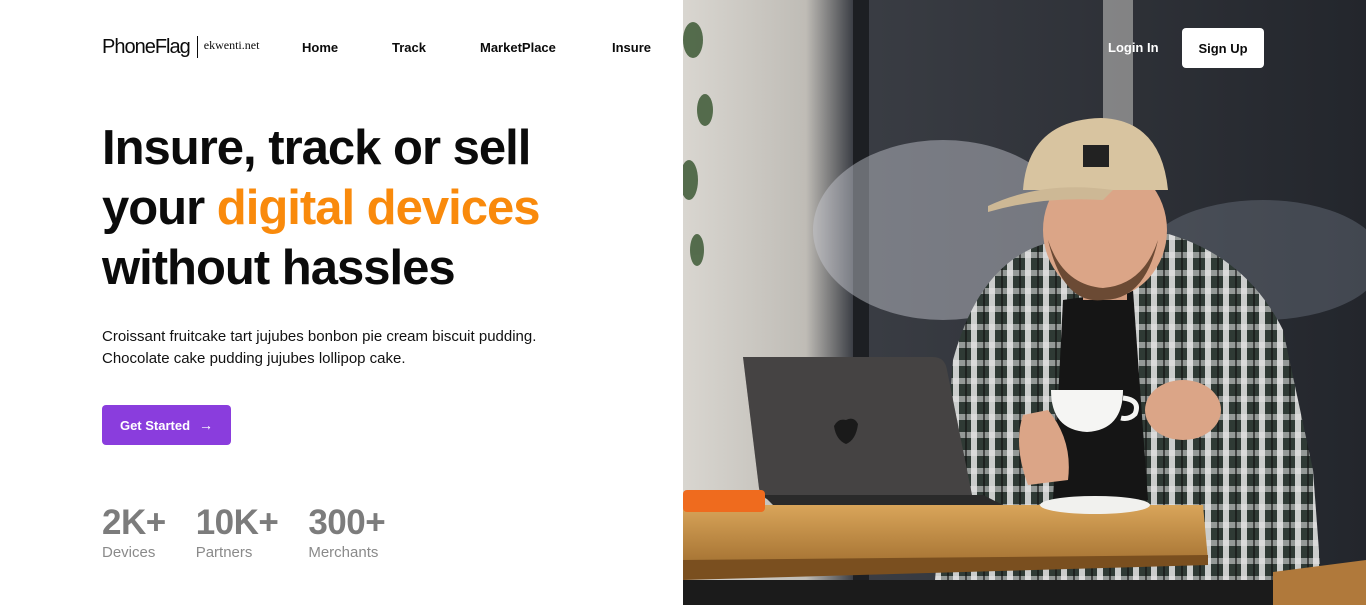  What do you see at coordinates (224, 552) in the screenshot?
I see `stat-label: Partners` at bounding box center [224, 552].